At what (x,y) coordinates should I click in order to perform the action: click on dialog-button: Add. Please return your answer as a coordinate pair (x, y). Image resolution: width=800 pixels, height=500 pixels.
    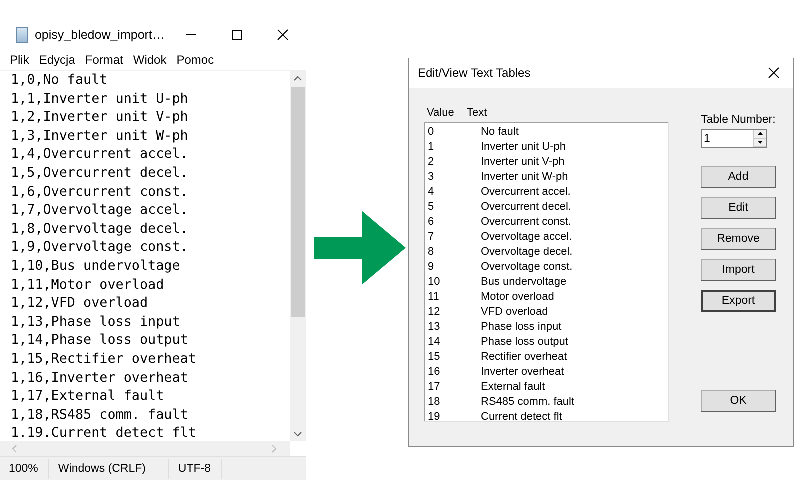
    Looking at the image, I should click on (738, 177).